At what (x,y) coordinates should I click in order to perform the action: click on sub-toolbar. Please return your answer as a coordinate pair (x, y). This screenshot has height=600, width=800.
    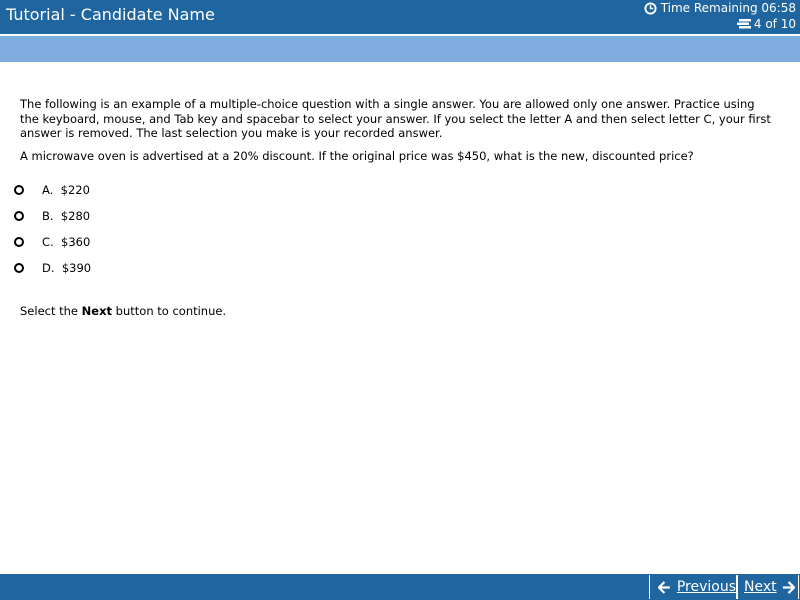
    Looking at the image, I should click on (400, 49).